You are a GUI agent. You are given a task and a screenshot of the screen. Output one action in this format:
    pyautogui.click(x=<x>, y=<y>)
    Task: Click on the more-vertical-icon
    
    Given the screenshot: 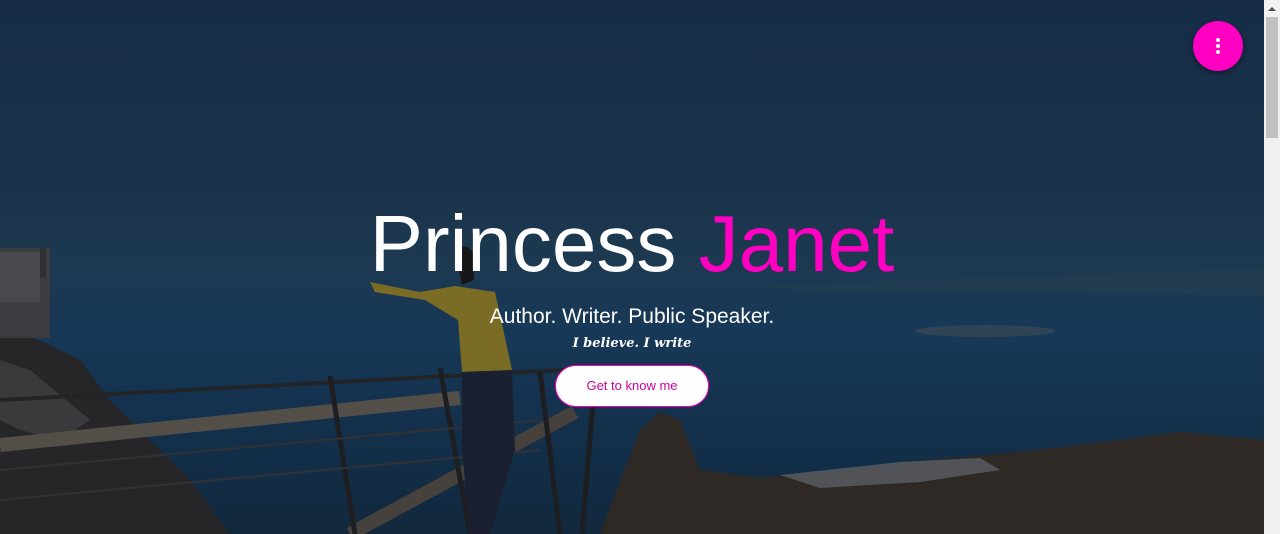 What is the action you would take?
    pyautogui.click(x=1218, y=46)
    